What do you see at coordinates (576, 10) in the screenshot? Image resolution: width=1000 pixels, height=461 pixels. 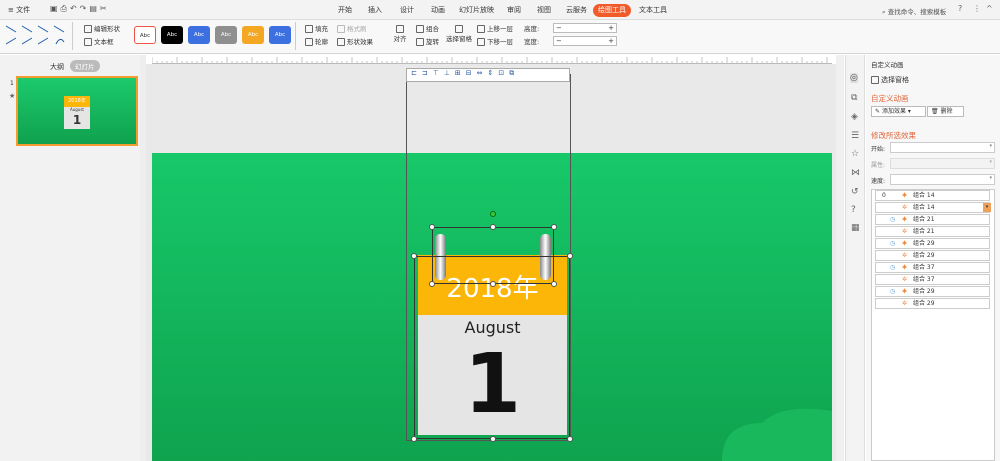 I see `tab-cloud: 云服务` at bounding box center [576, 10].